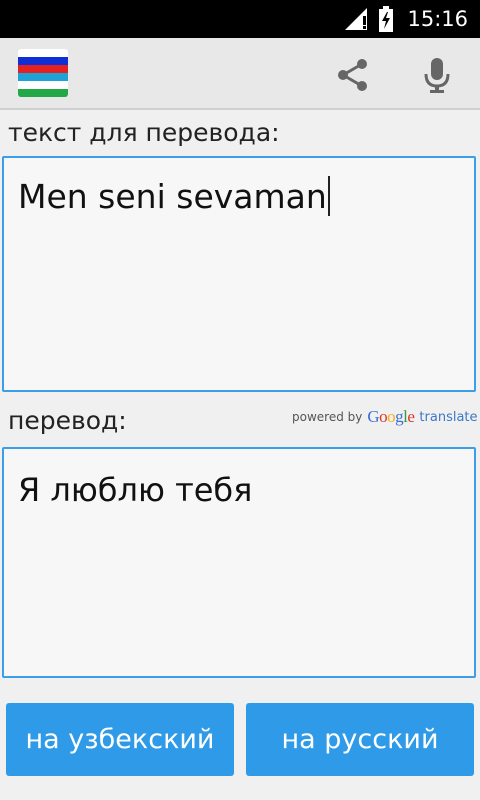  I want to click on status-time: 15:16, so click(437, 19).